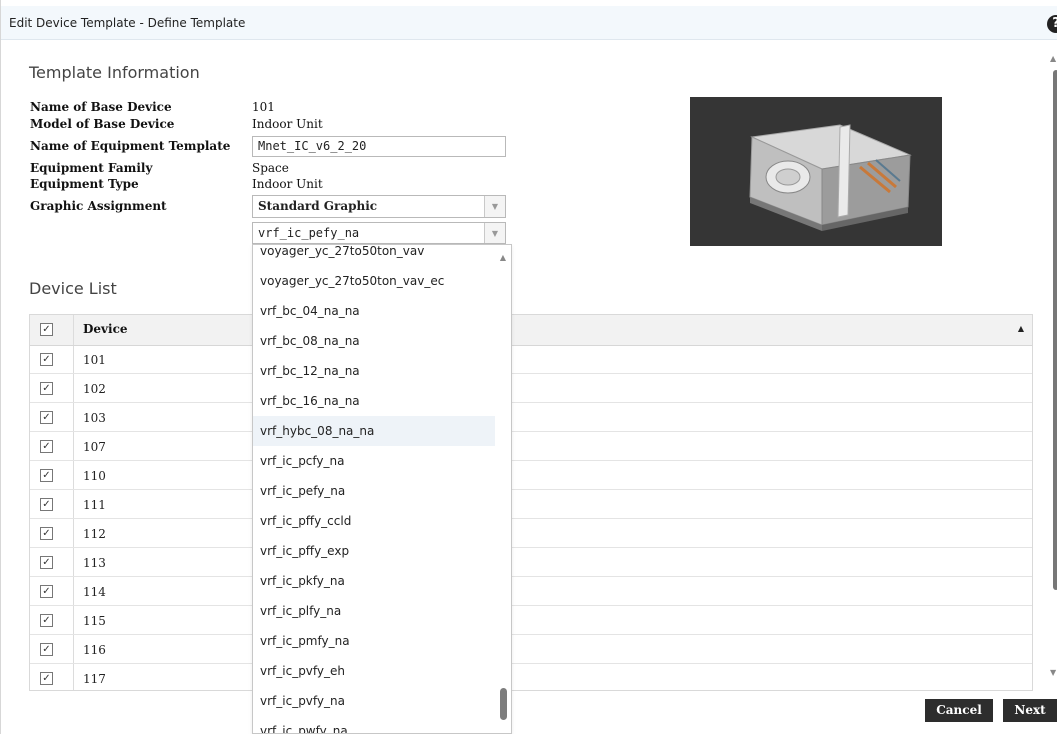 This screenshot has width=1057, height=734. What do you see at coordinates (94, 563) in the screenshot?
I see `device-cell: 113` at bounding box center [94, 563].